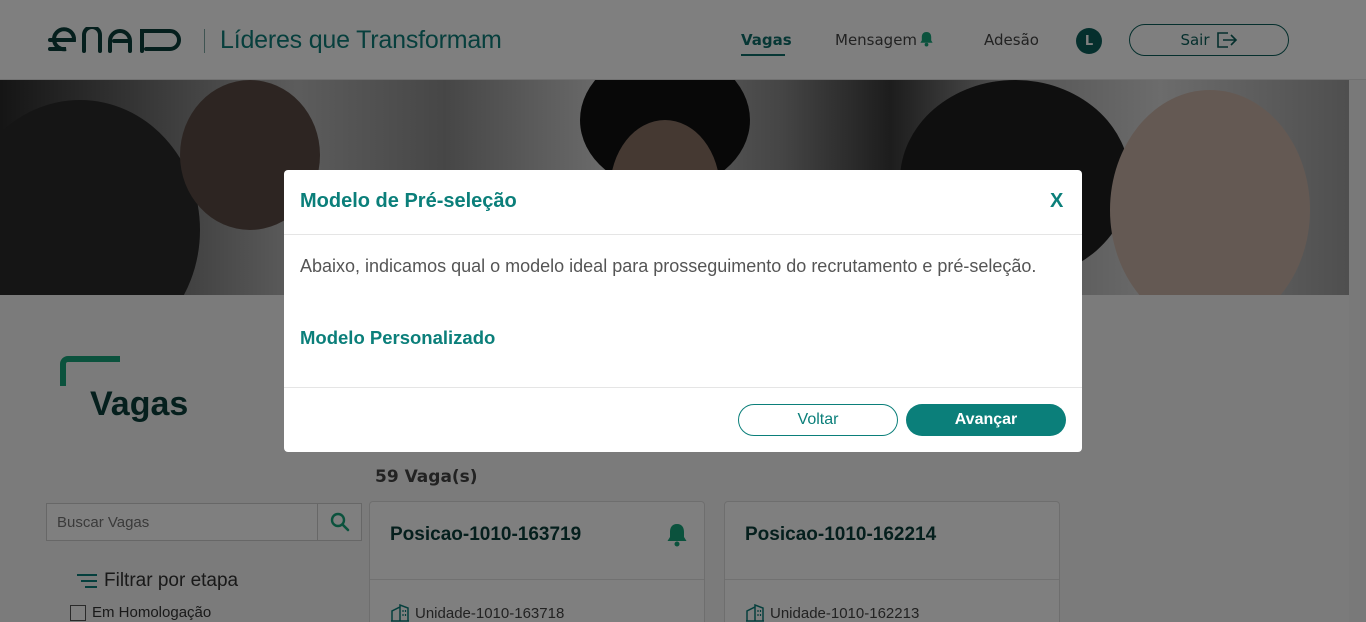 The image size is (1366, 622). Describe the element at coordinates (408, 201) in the screenshot. I see `modal-title: Modelo de Pré-seleção` at that location.